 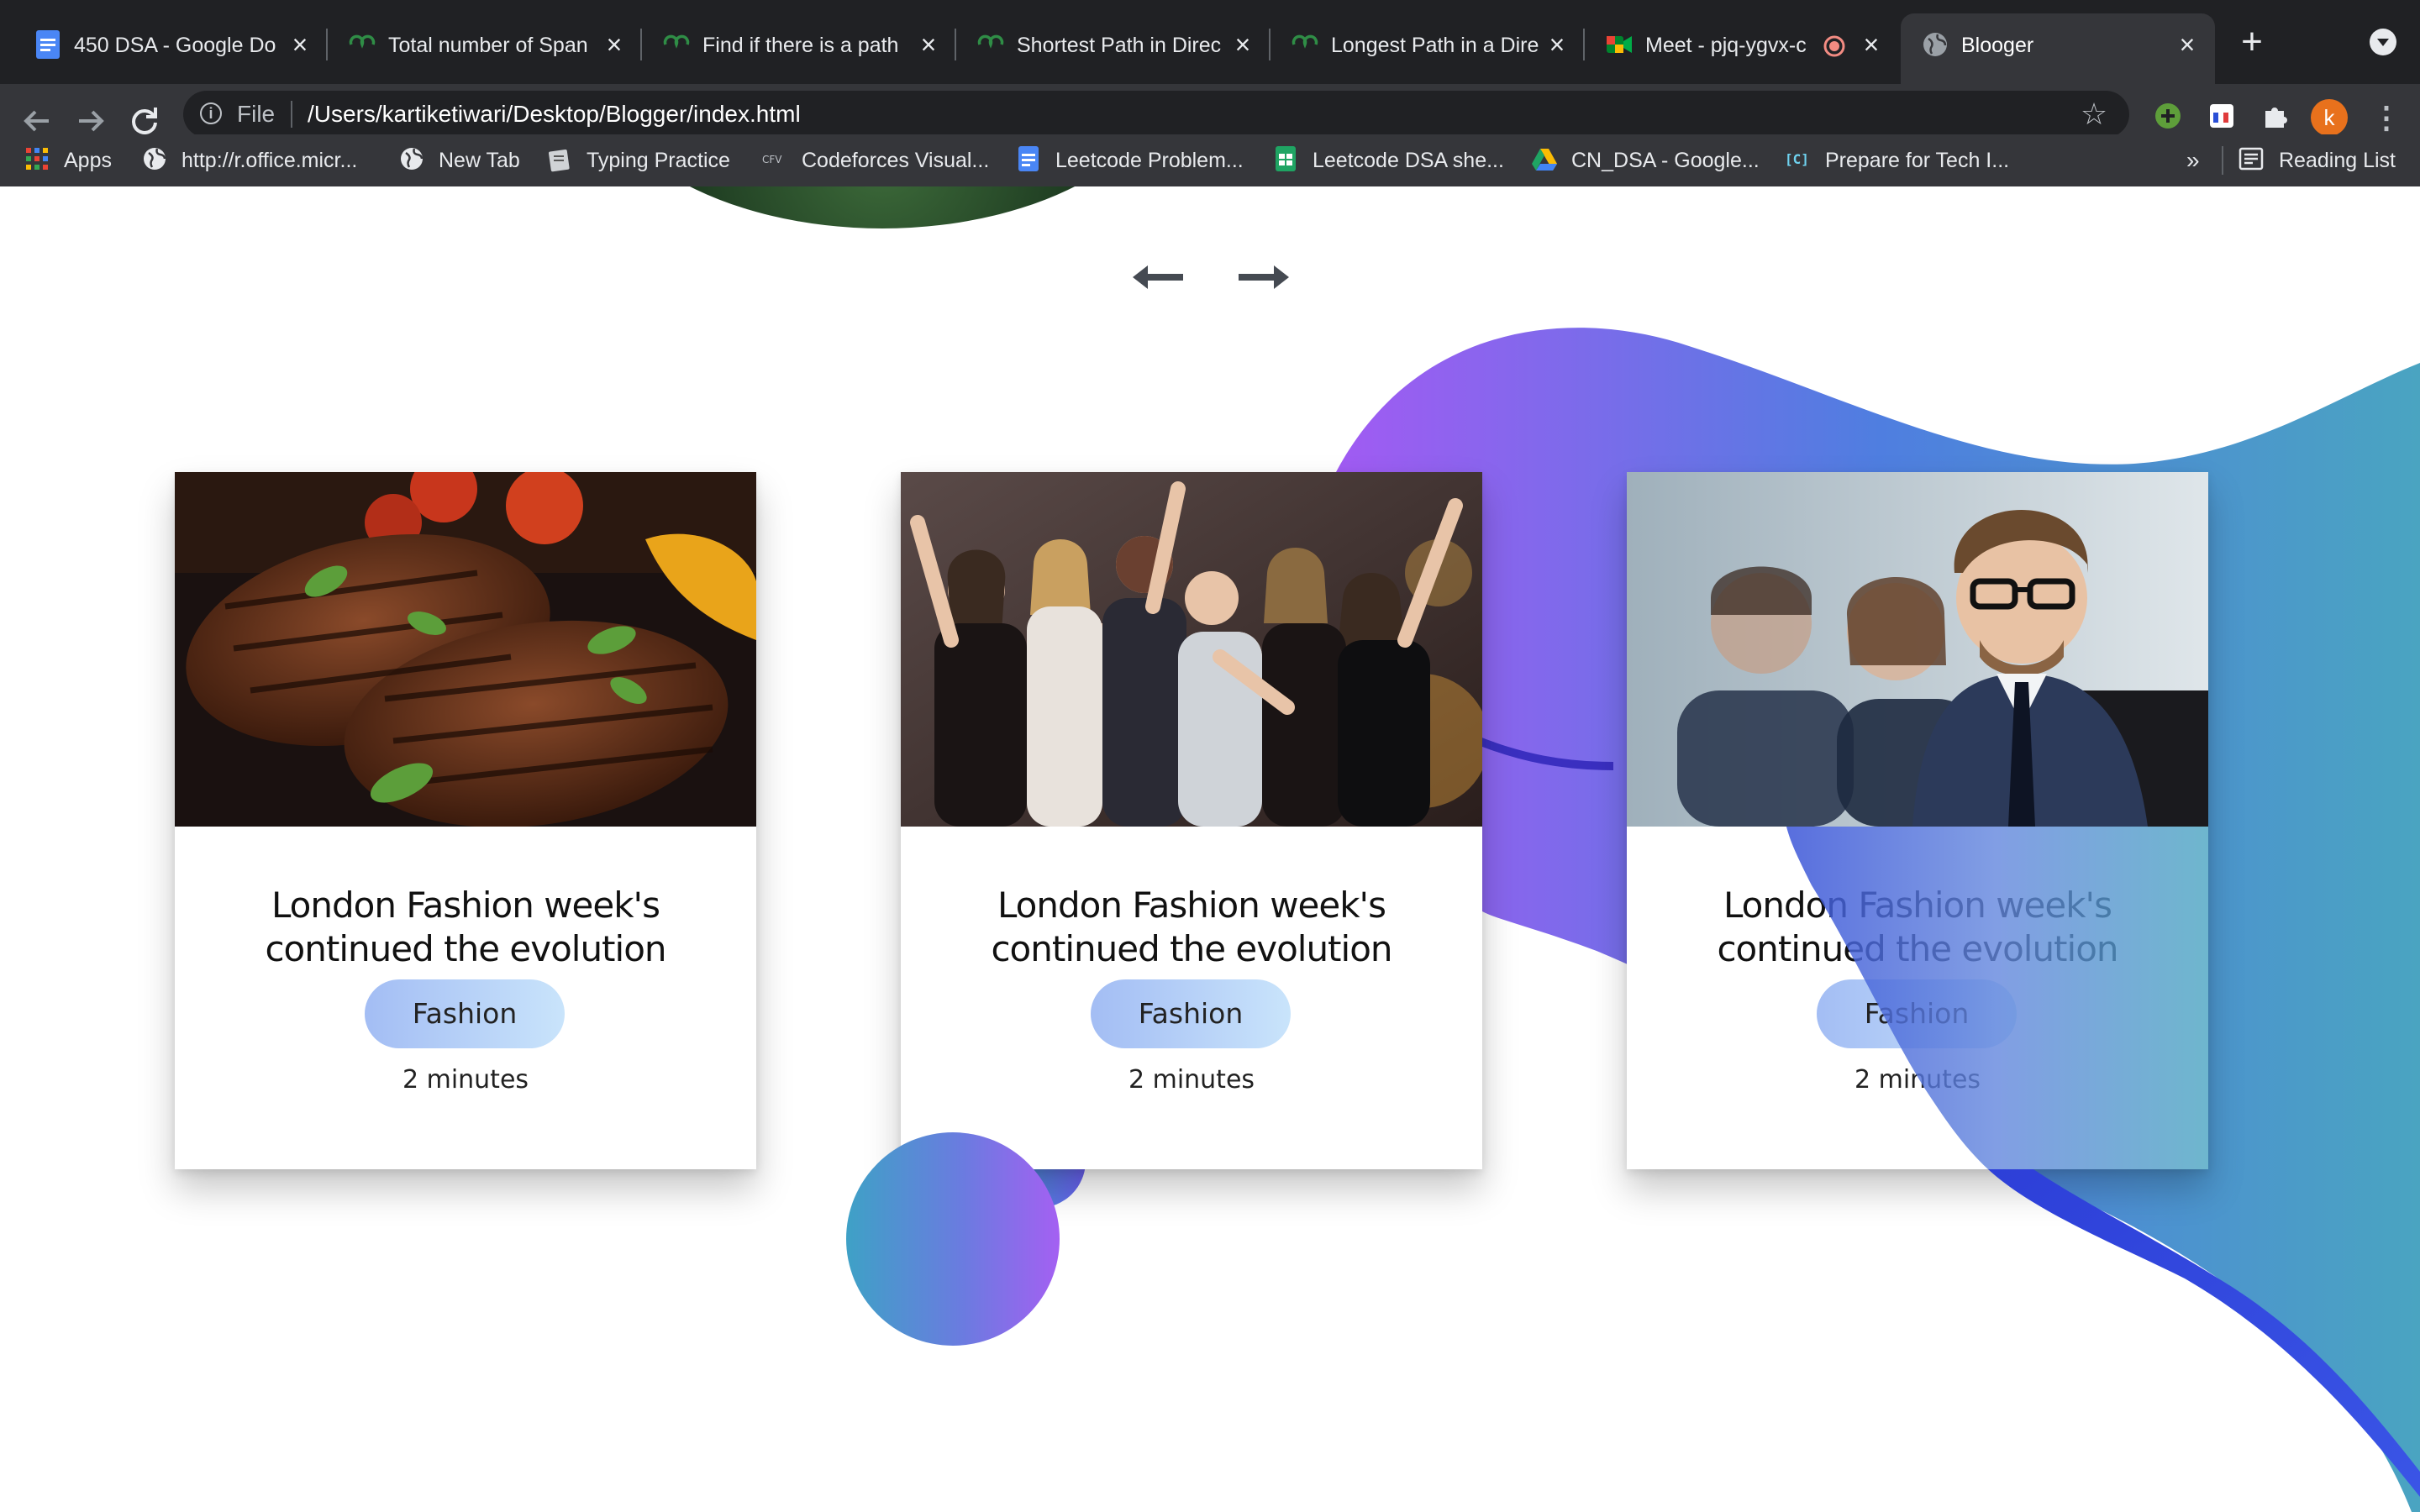 I want to click on tab-title: Total number of Span, so click(x=488, y=45).